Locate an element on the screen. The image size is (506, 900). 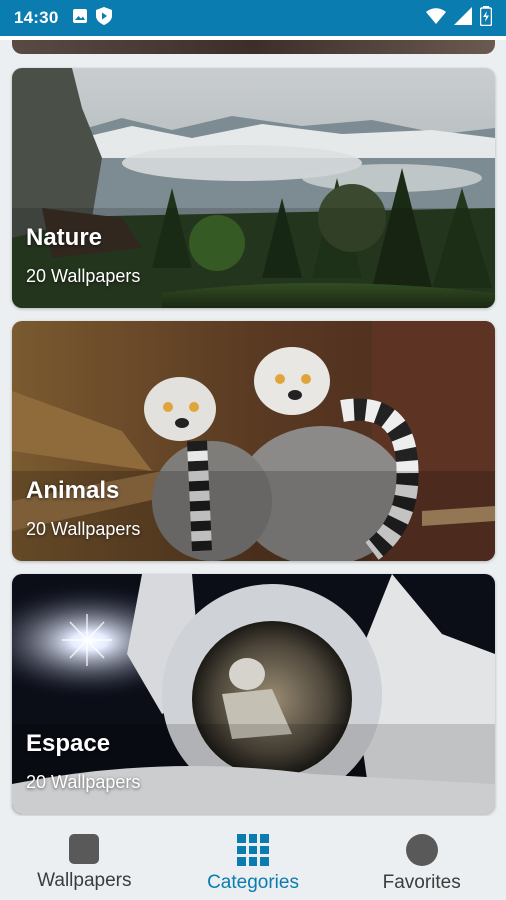
category-title: Animals is located at coordinates (73, 490).